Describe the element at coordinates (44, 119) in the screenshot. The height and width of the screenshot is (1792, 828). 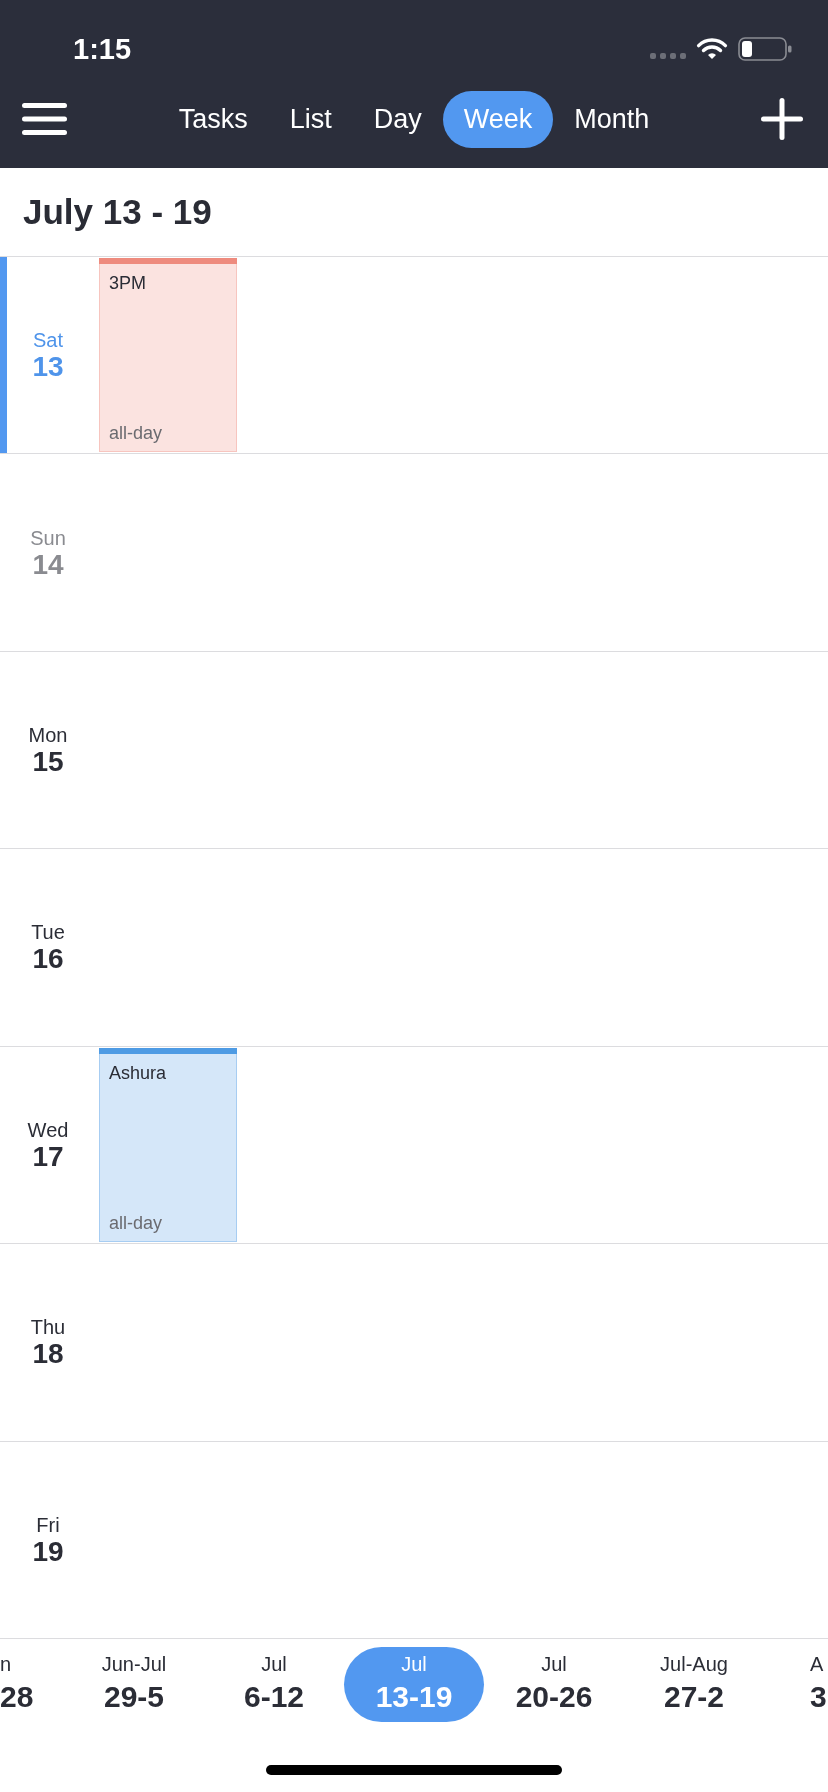
I see `menu-icon` at that location.